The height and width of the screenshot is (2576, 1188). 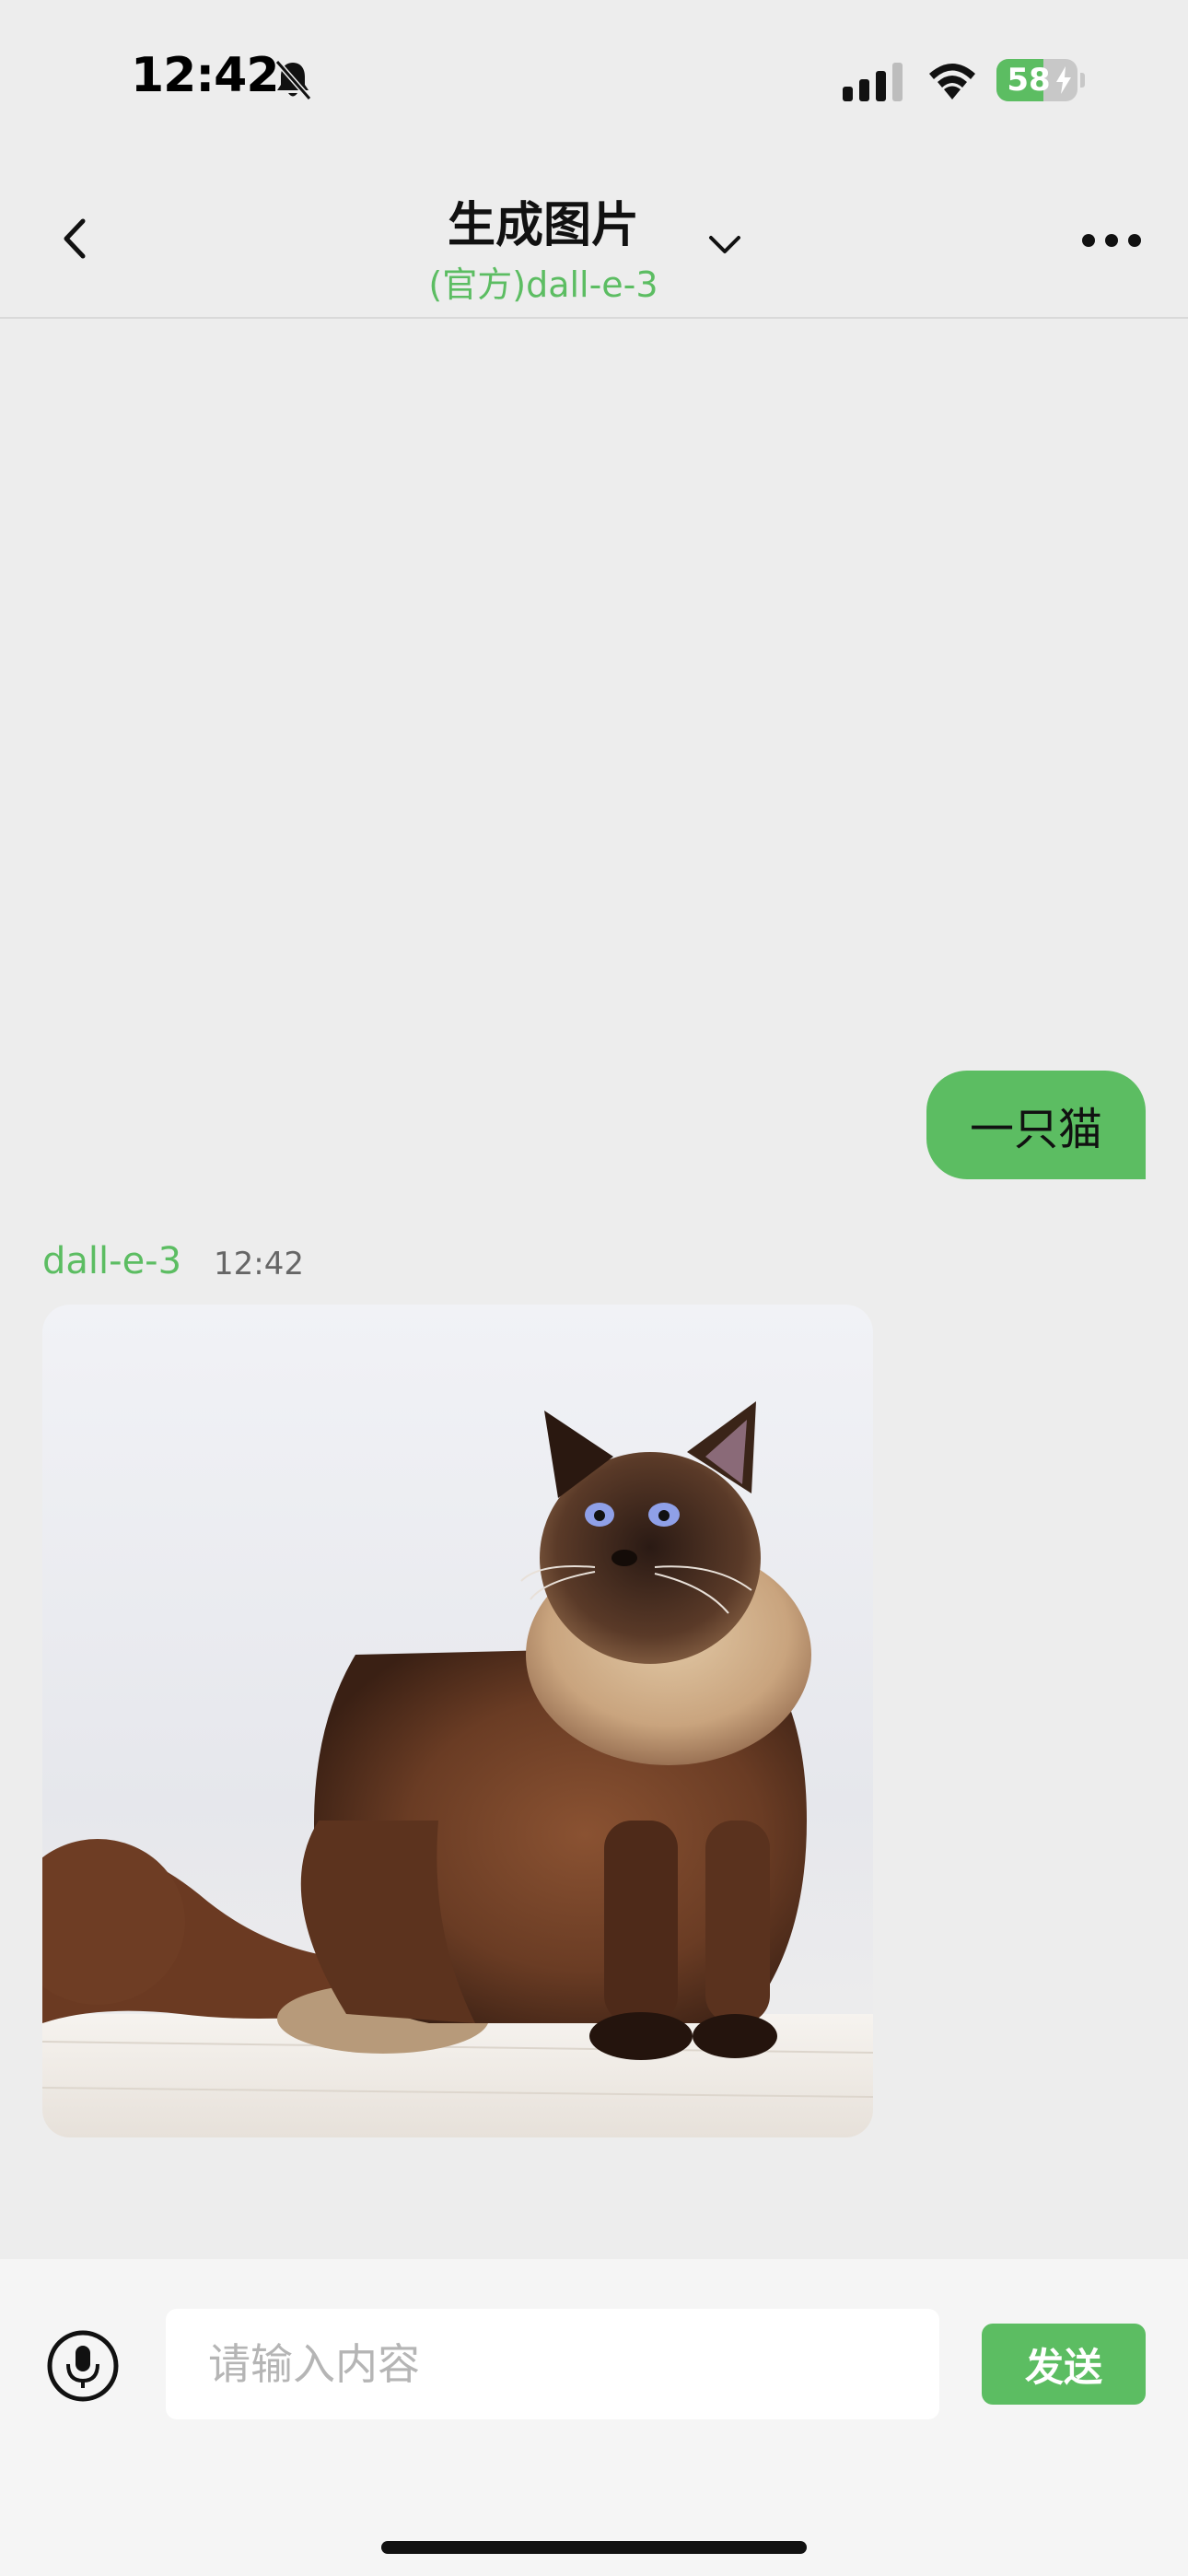 I want to click on status-time: 12:42, so click(x=205, y=75).